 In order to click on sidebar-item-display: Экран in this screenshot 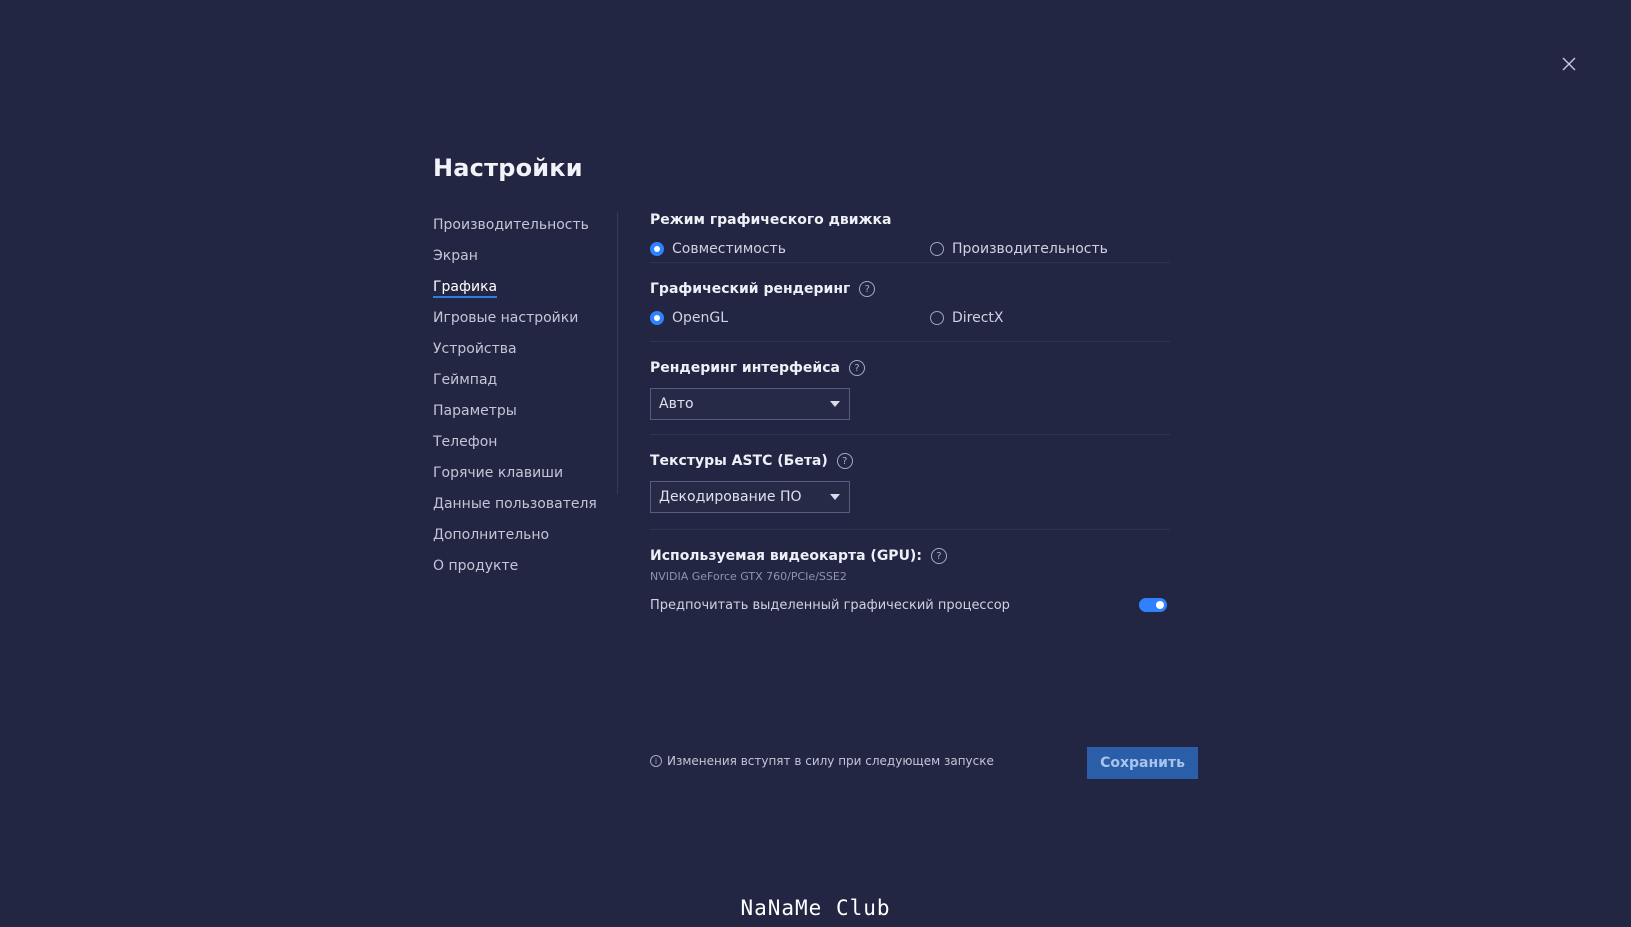, I will do `click(523, 260)`.